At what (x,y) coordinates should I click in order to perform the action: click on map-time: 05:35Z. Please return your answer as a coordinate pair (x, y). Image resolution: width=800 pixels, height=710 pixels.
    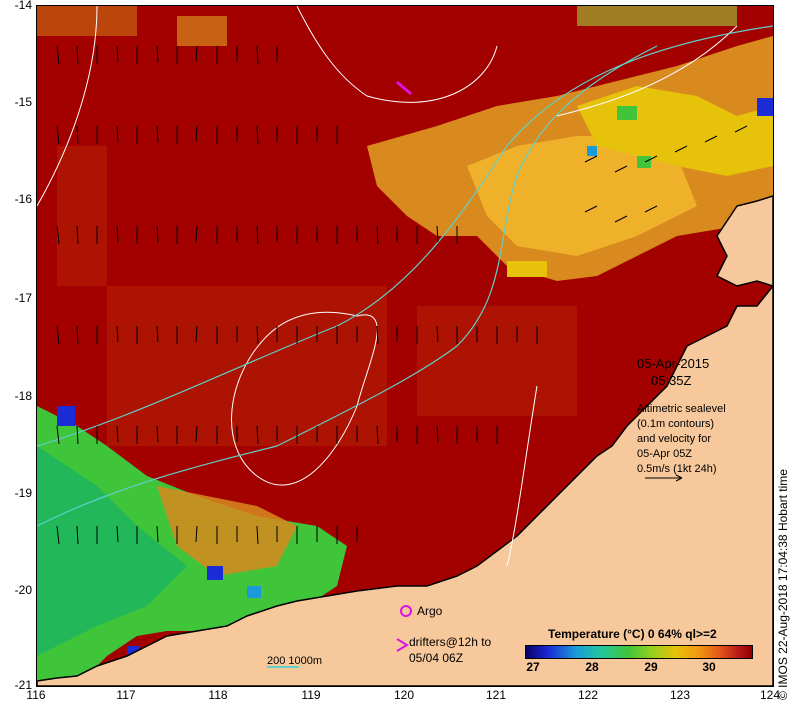
    Looking at the image, I should click on (671, 380).